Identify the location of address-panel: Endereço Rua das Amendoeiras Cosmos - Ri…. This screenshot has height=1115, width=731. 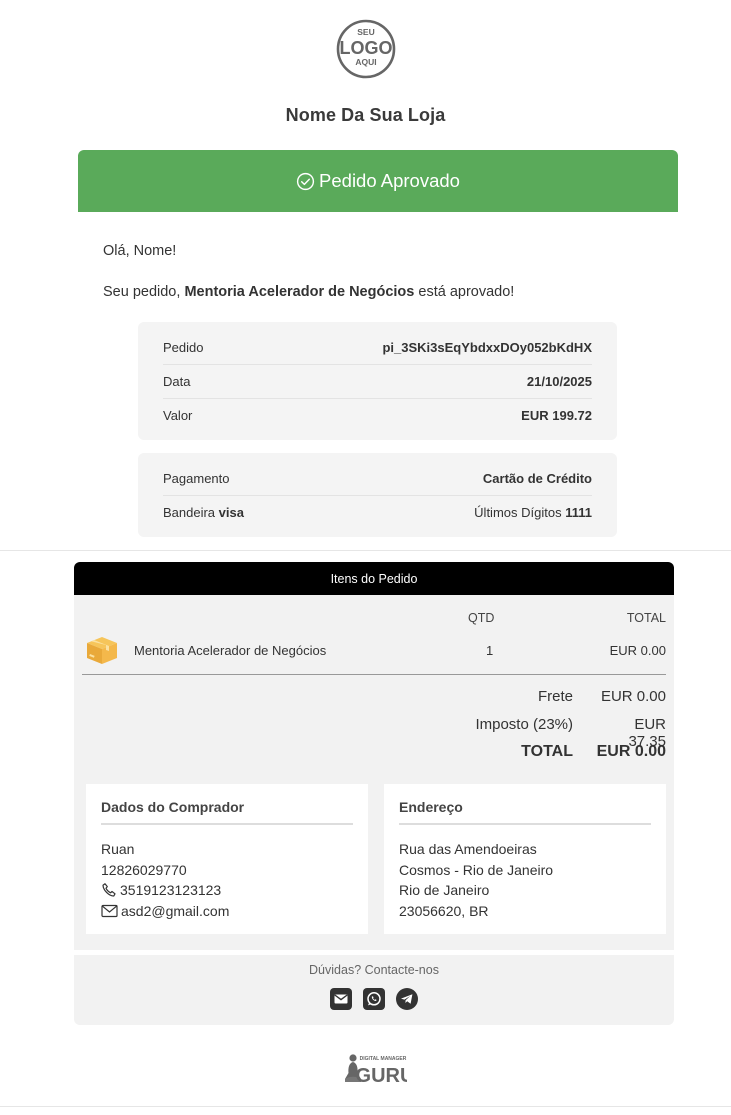
(525, 859).